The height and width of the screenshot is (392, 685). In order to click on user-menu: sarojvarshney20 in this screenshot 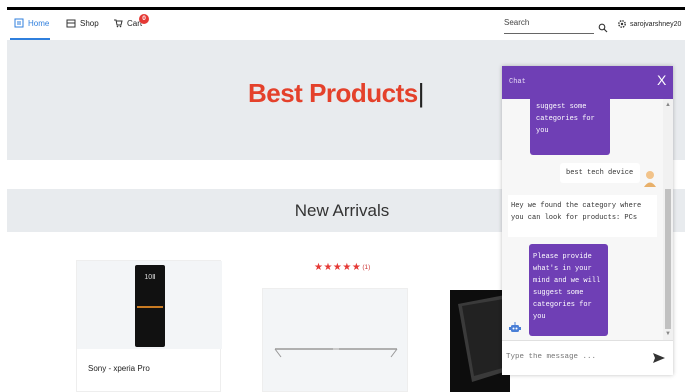, I will do `click(649, 24)`.